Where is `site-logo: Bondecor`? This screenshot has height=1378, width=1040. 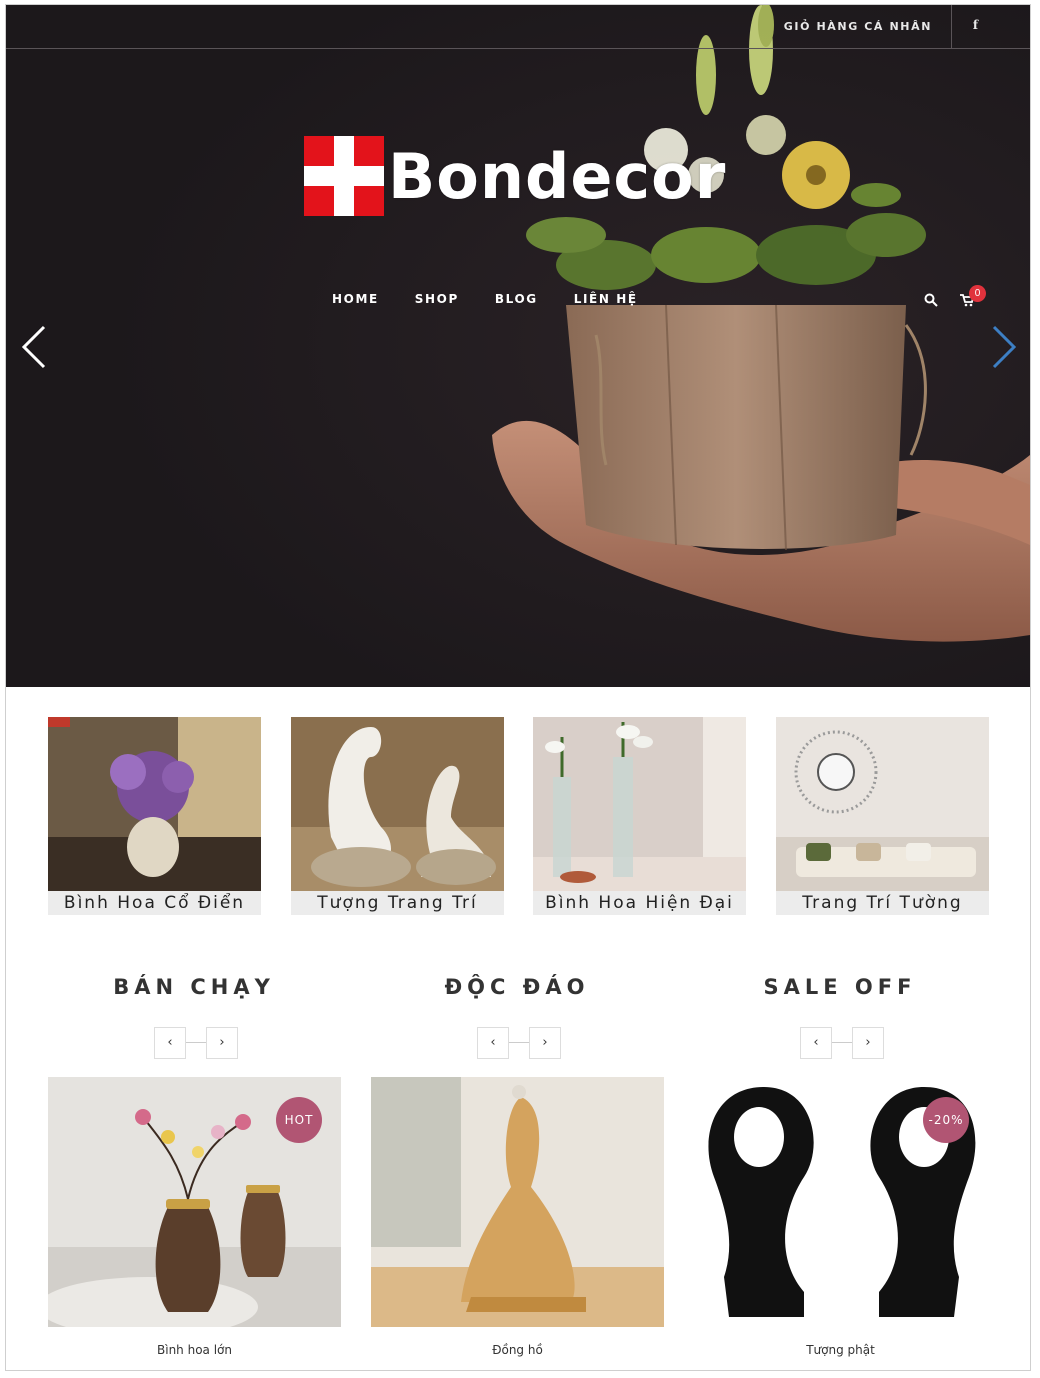
site-logo: Bondecor is located at coordinates (515, 176).